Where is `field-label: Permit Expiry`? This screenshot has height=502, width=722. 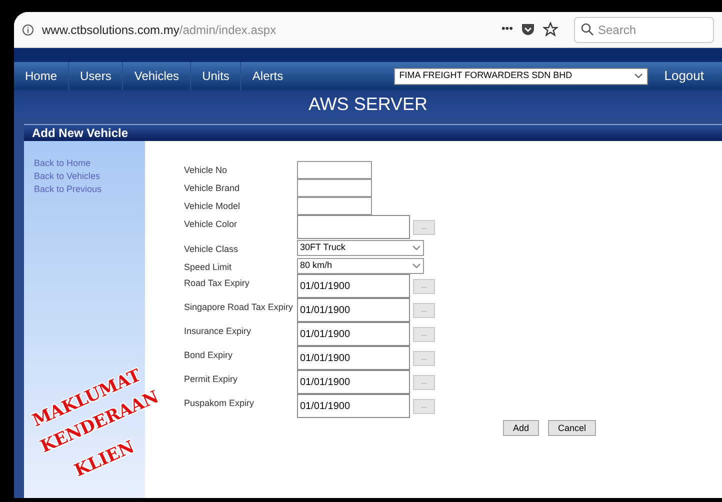
field-label: Permit Expiry is located at coordinates (211, 379).